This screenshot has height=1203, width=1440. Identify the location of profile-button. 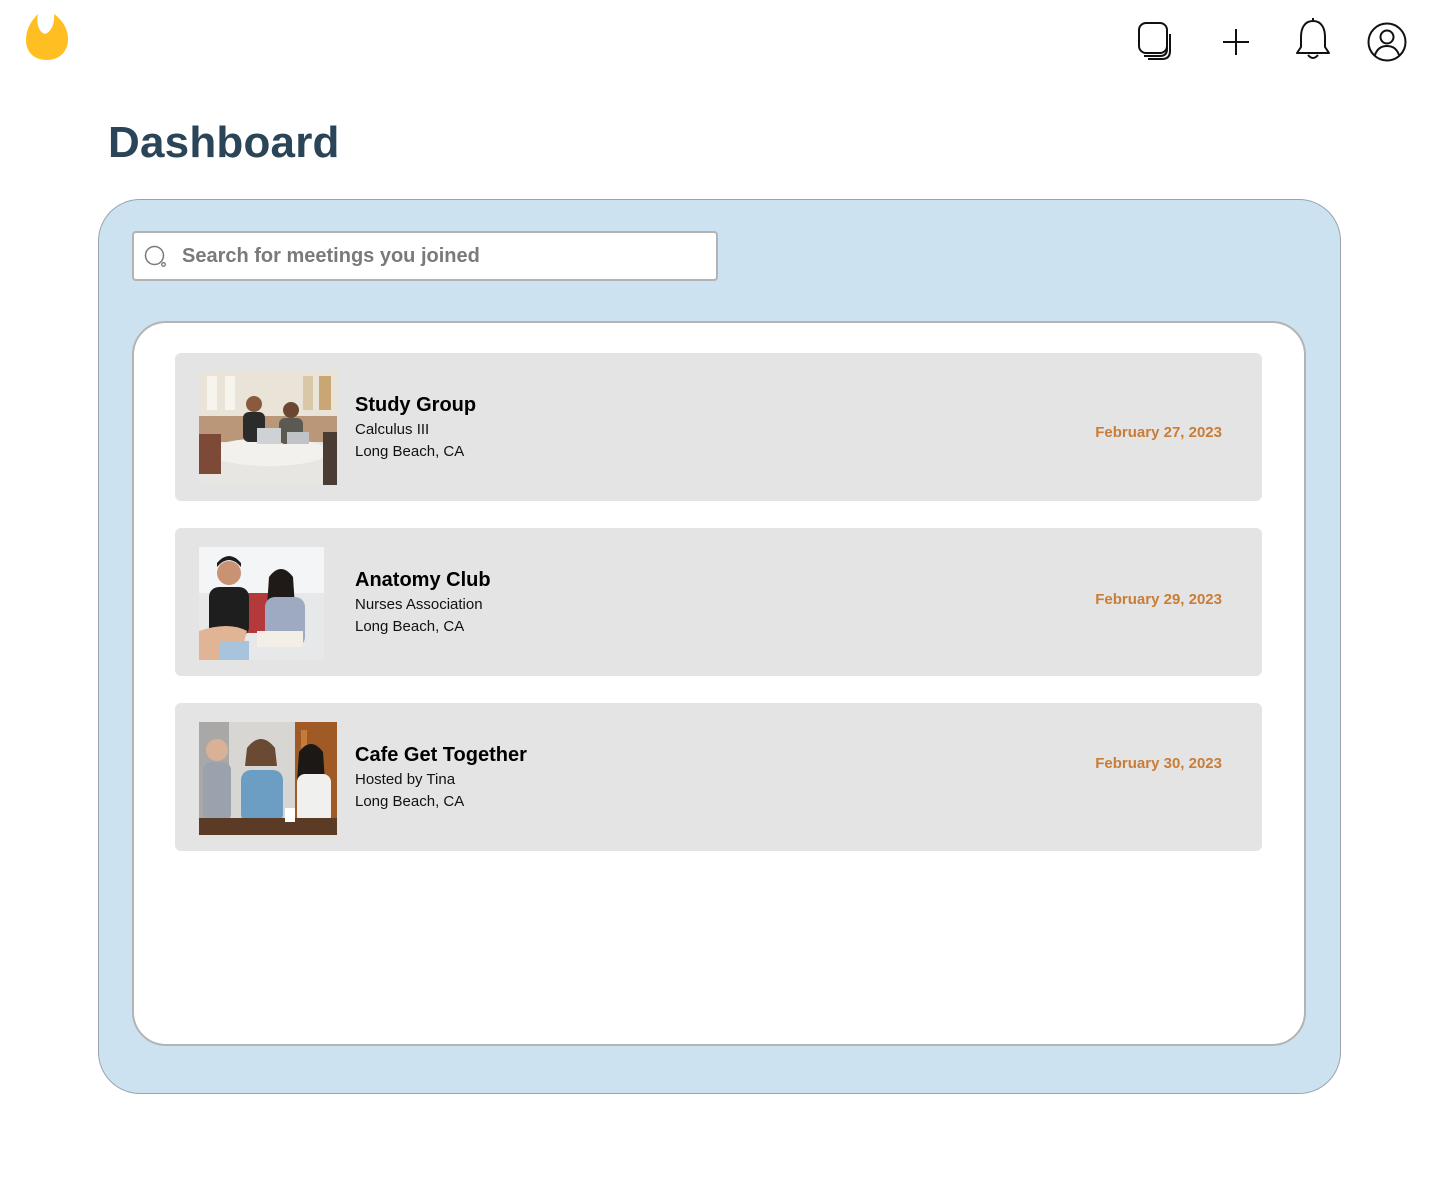
(1387, 42).